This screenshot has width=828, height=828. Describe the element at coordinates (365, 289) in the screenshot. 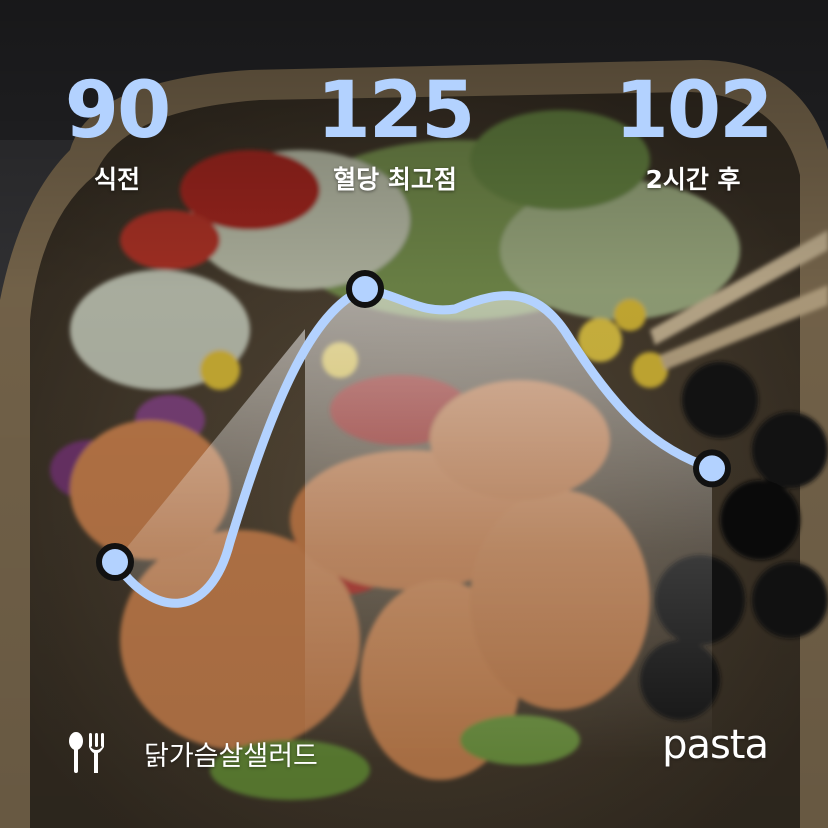

I see `peak-glucose-marker` at that location.